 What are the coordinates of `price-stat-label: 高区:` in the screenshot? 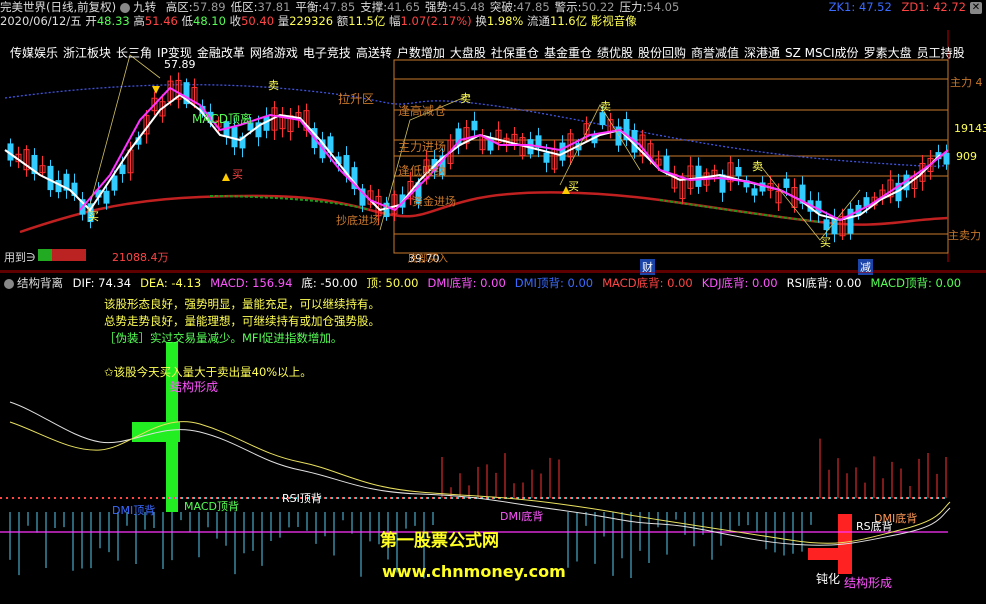 It's located at (179, 7).